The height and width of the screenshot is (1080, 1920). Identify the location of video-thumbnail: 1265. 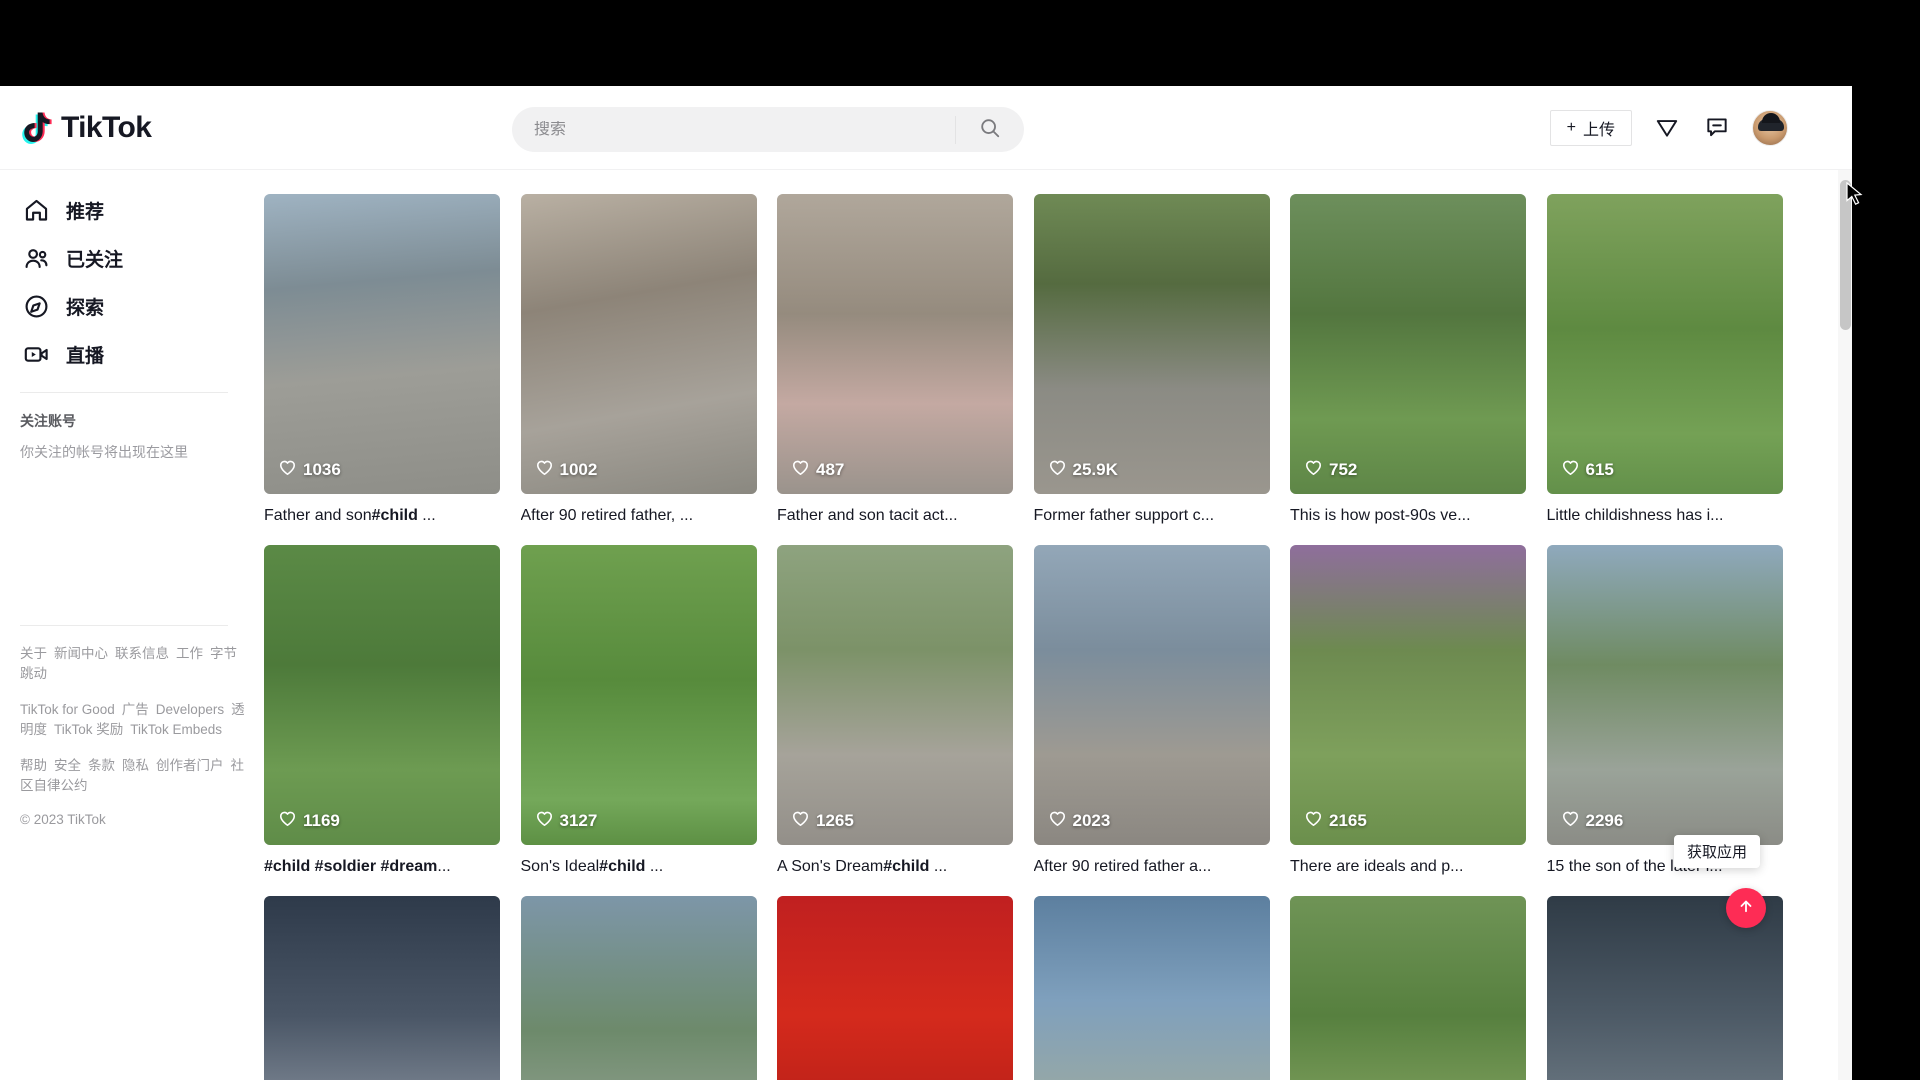
(895, 695).